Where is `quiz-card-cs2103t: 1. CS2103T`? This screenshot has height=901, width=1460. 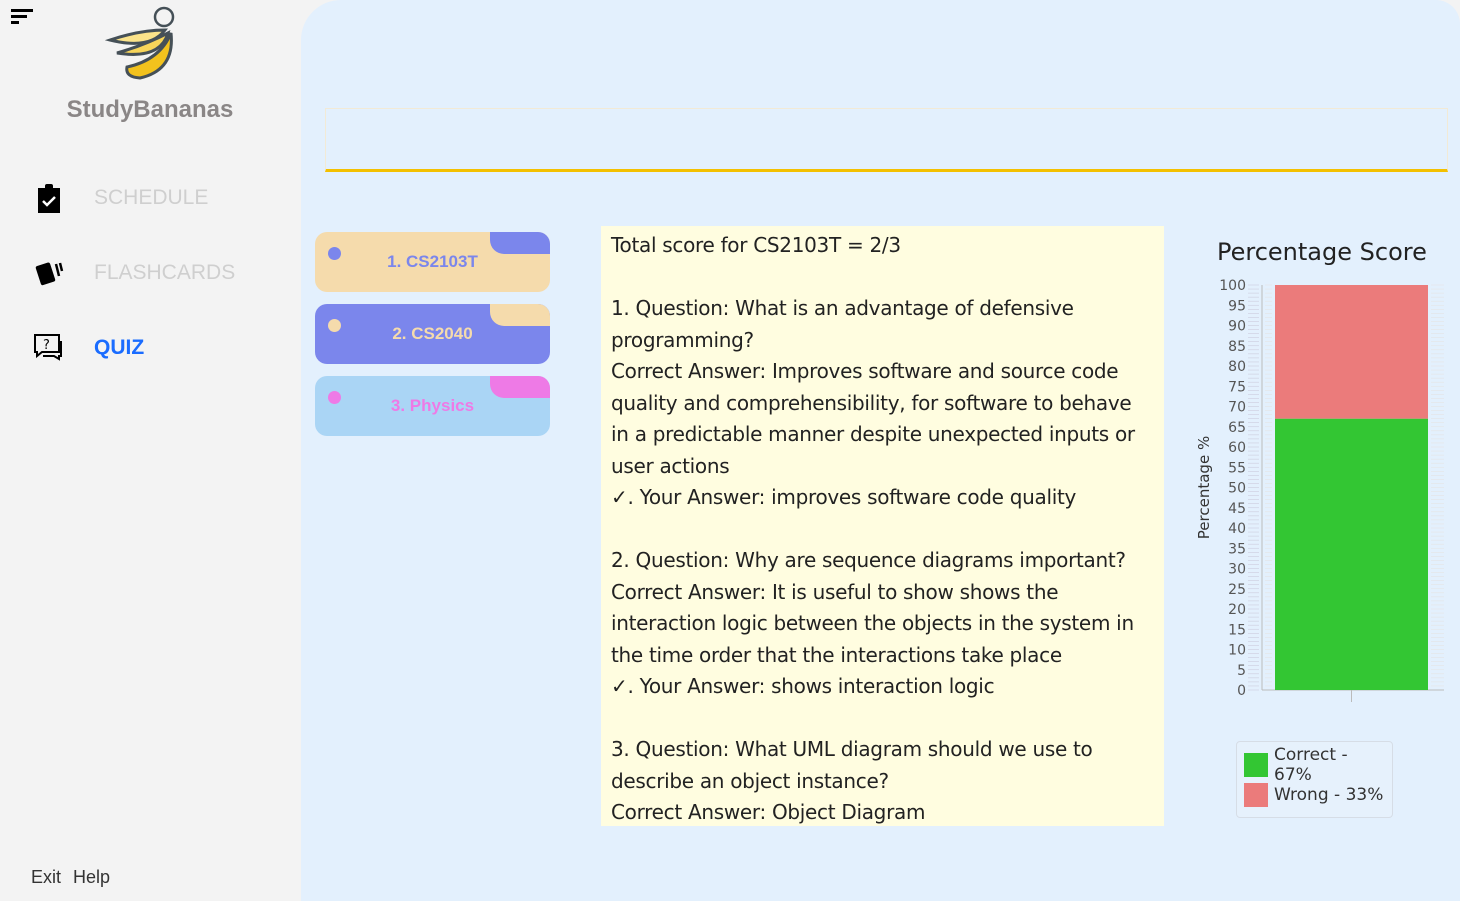
quiz-card-cs2103t: 1. CS2103T is located at coordinates (432, 262).